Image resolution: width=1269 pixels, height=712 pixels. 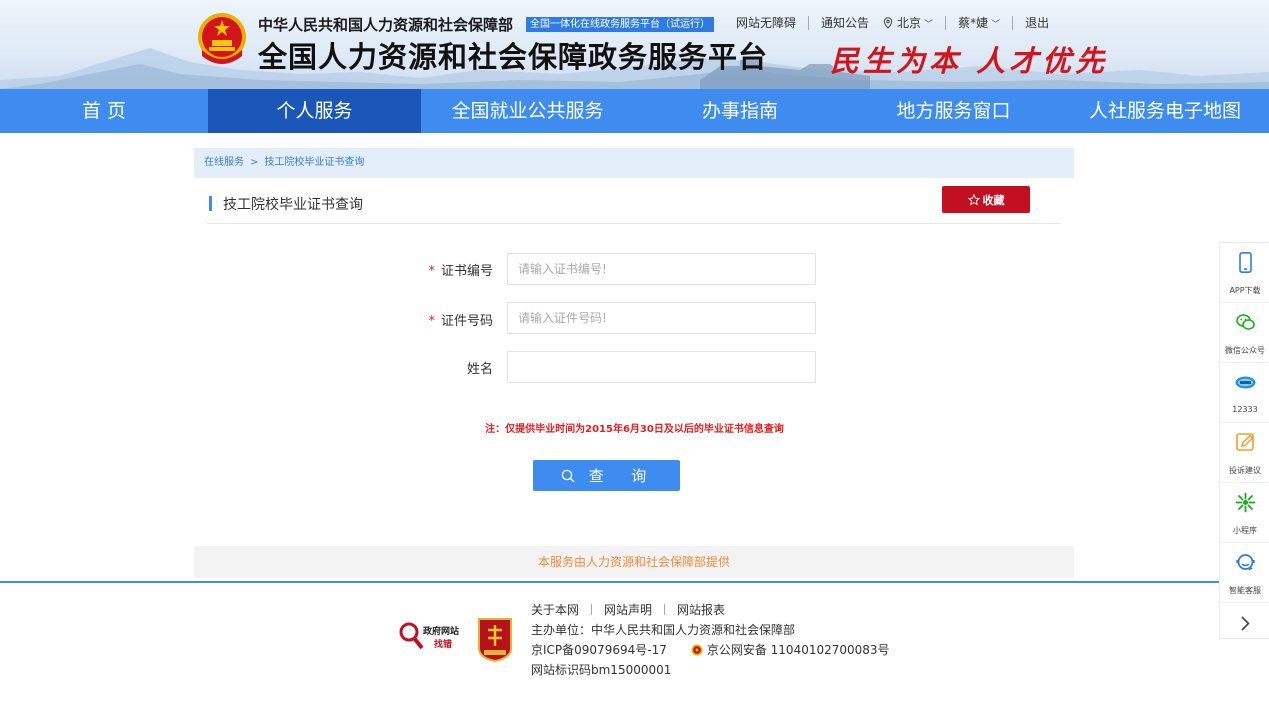 I want to click on sidebar-wechat: 微信公众号, so click(x=1244, y=333).